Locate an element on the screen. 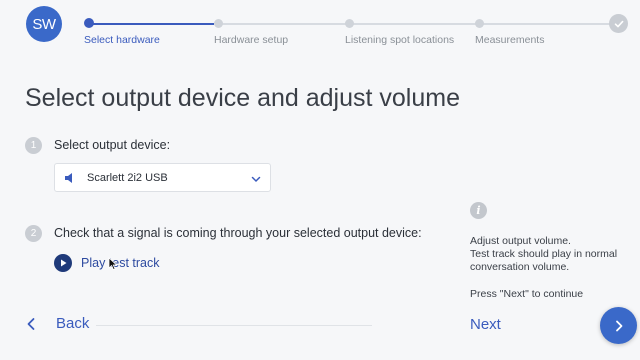  output-device-select: Scarlett 2i2 USB is located at coordinates (162, 177).